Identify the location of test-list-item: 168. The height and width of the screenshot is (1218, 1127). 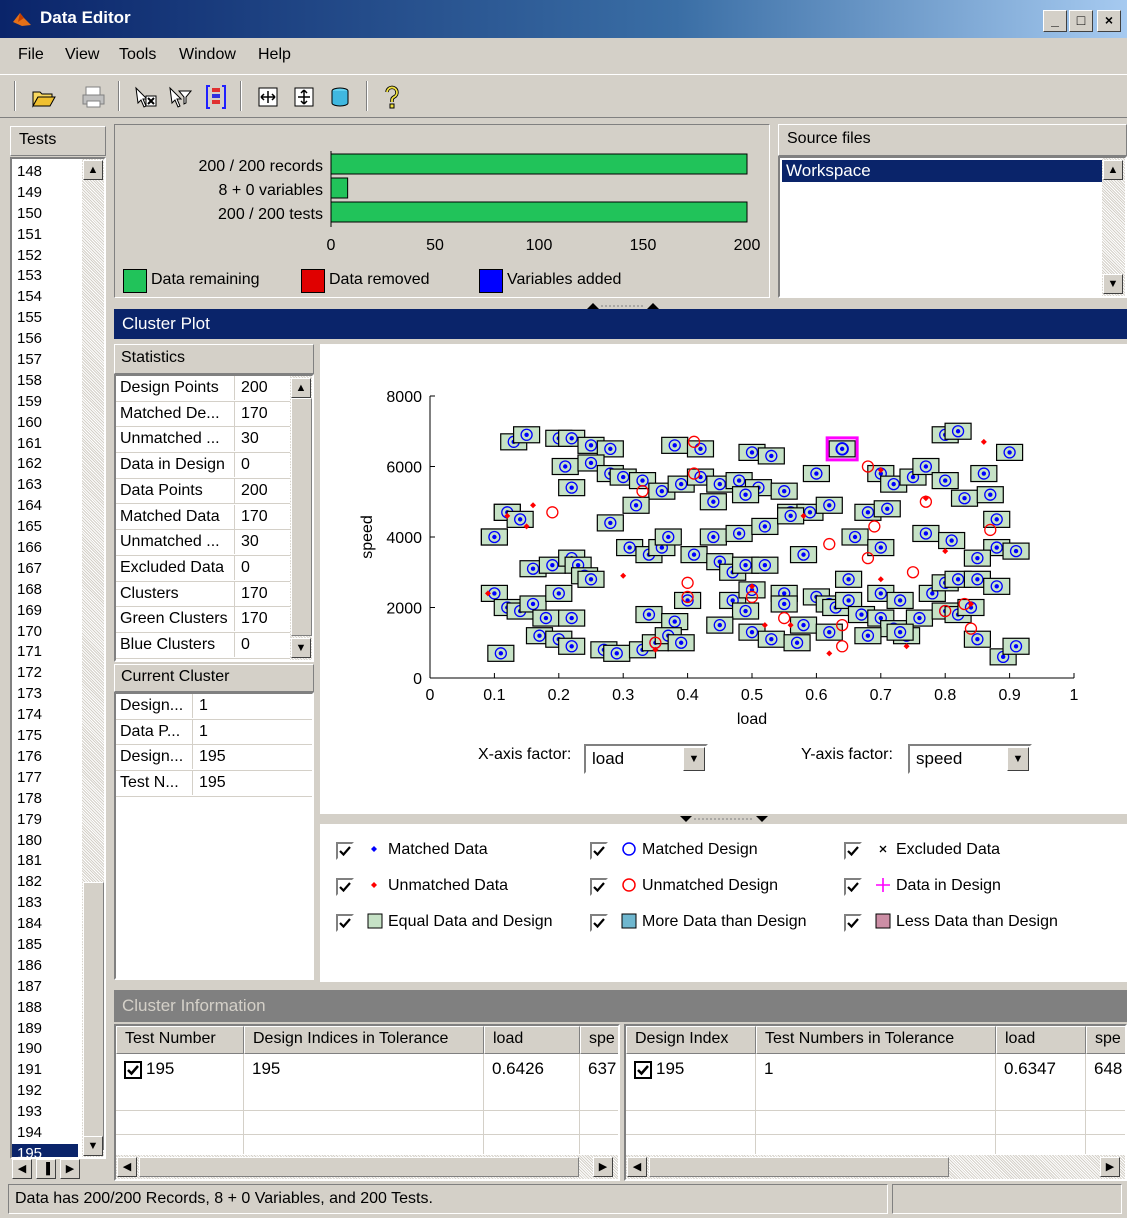
(45, 590).